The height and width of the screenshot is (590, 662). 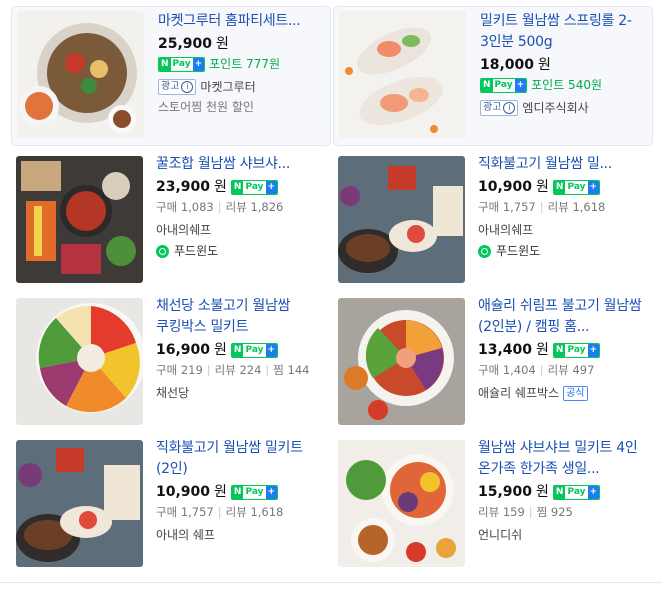 I want to click on product-stats: 구매 1,404 | 리뷰 497, so click(x=536, y=370).